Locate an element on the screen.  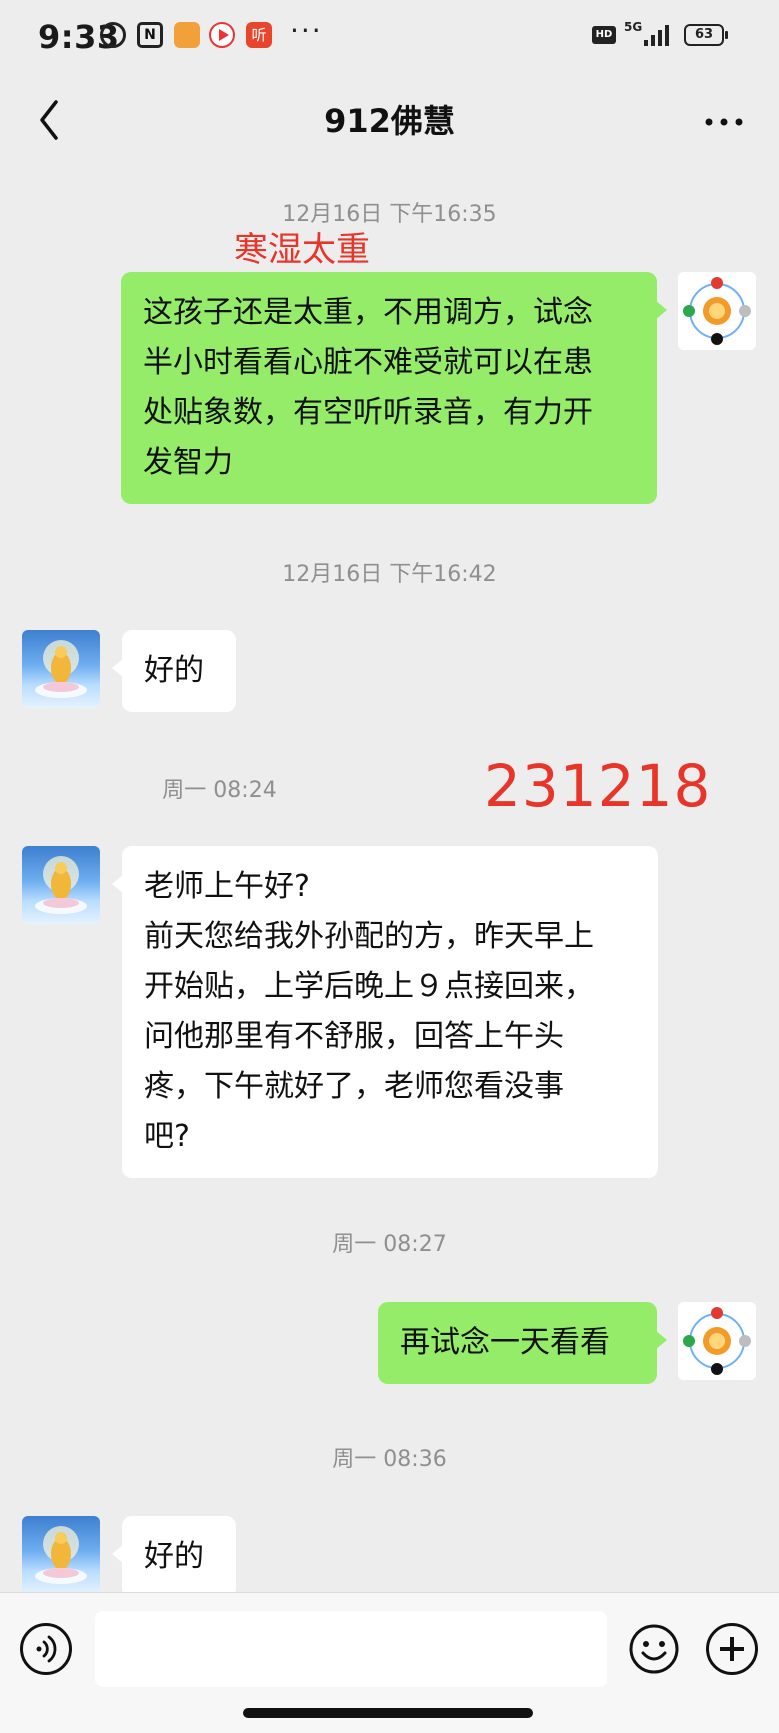
listen-app-icon: 听 is located at coordinates (259, 35).